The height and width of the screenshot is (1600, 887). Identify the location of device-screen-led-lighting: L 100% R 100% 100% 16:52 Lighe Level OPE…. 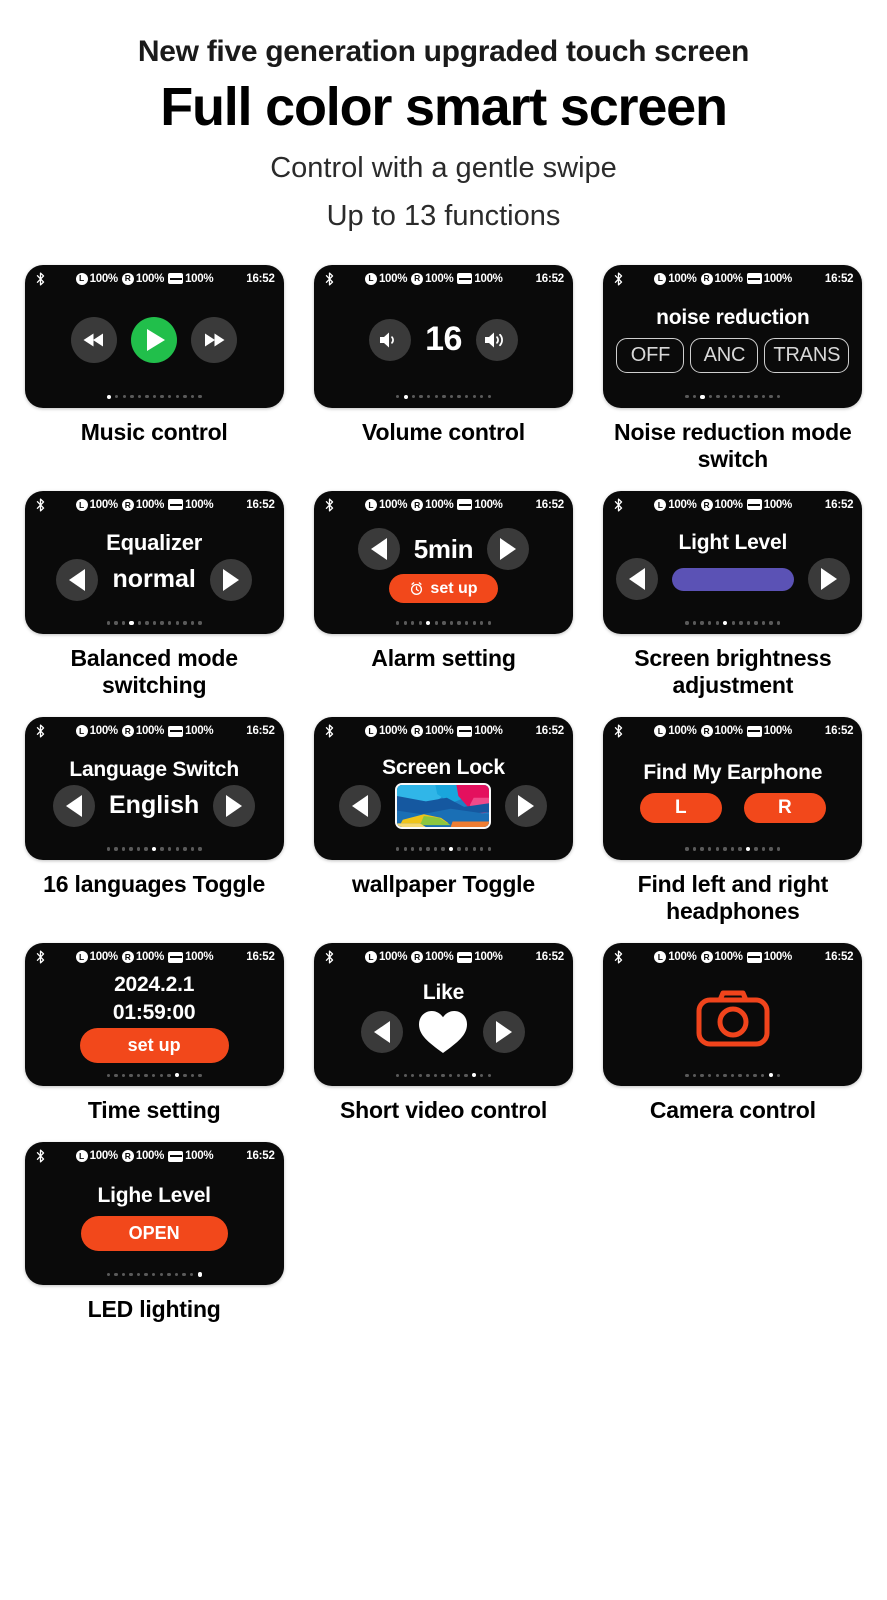
(154, 1214).